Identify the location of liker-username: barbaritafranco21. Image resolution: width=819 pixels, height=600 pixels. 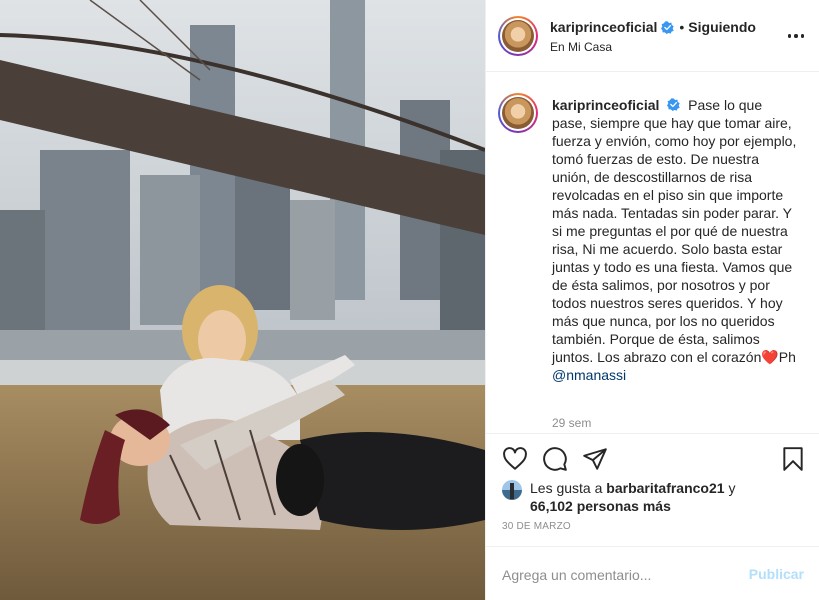
(665, 488).